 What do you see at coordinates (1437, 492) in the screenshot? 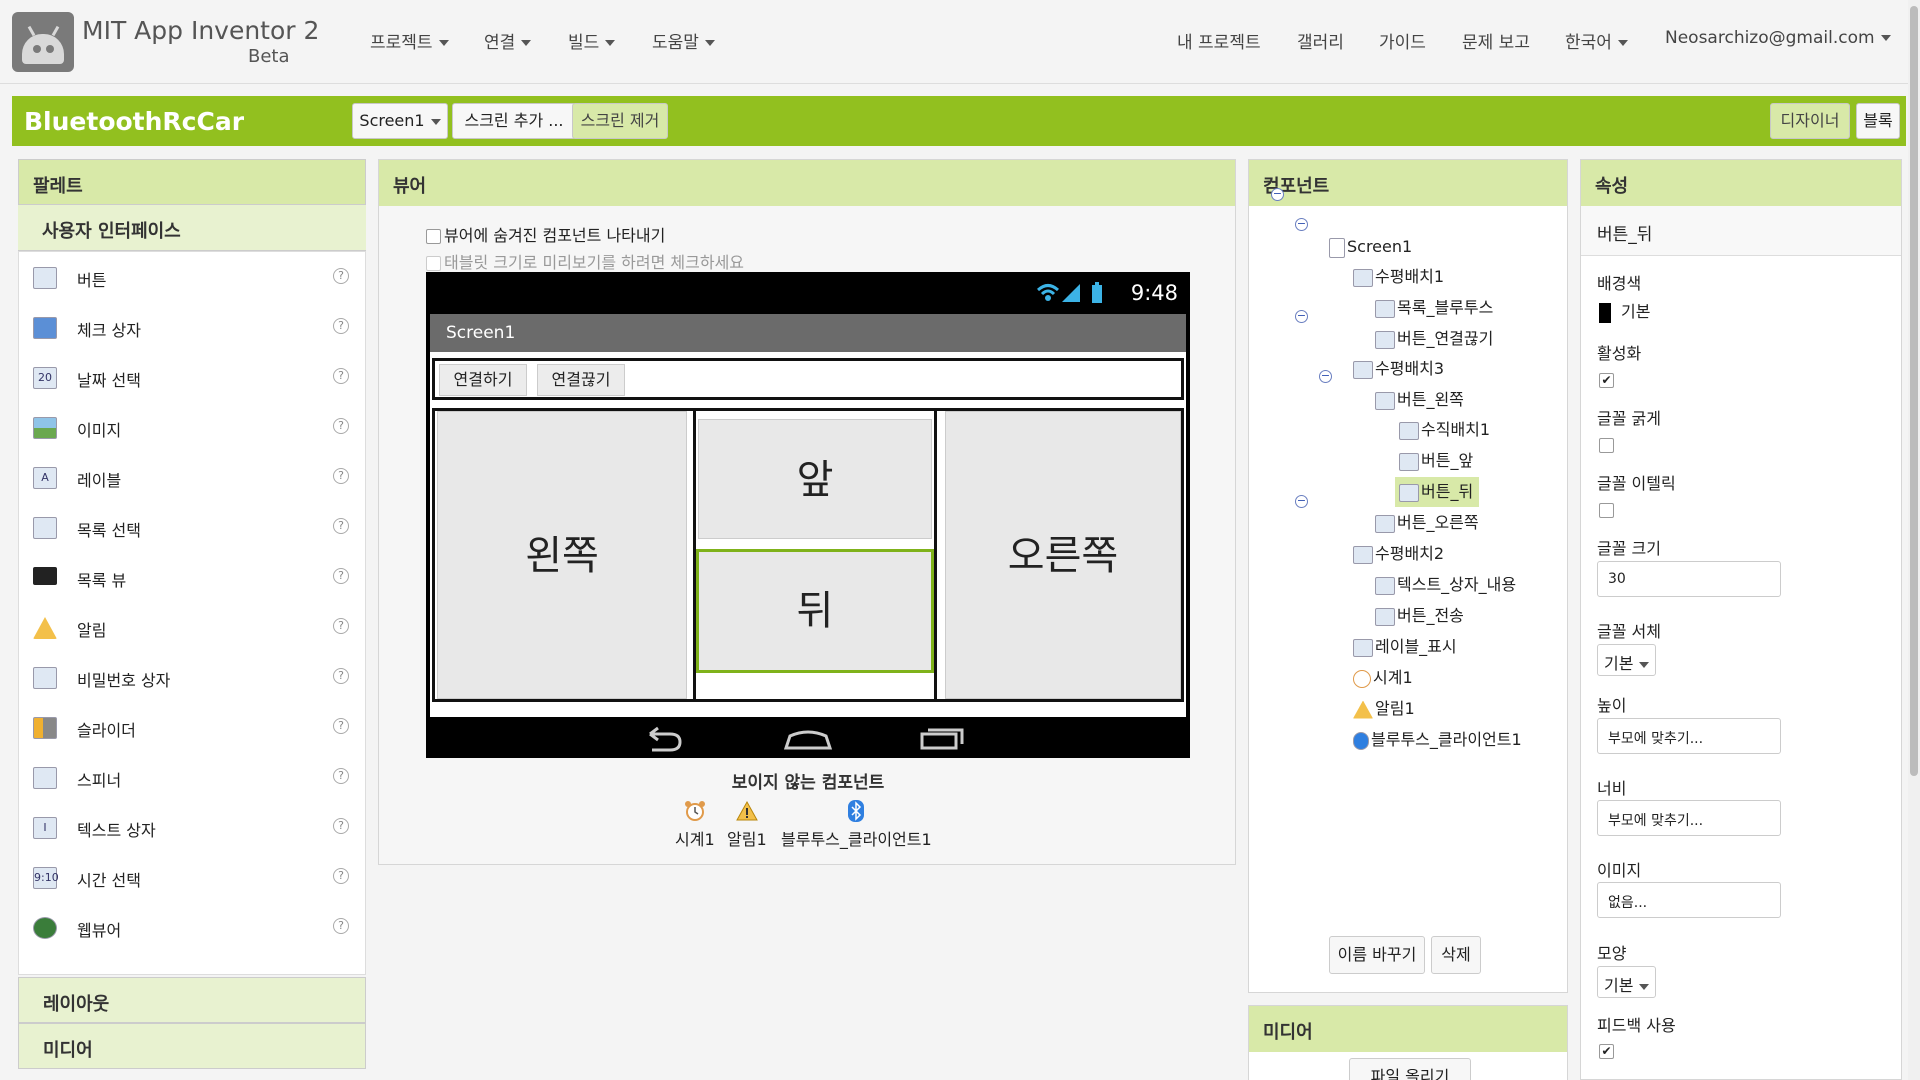
I see `component-tree-item: 버튼_뒤` at bounding box center [1437, 492].